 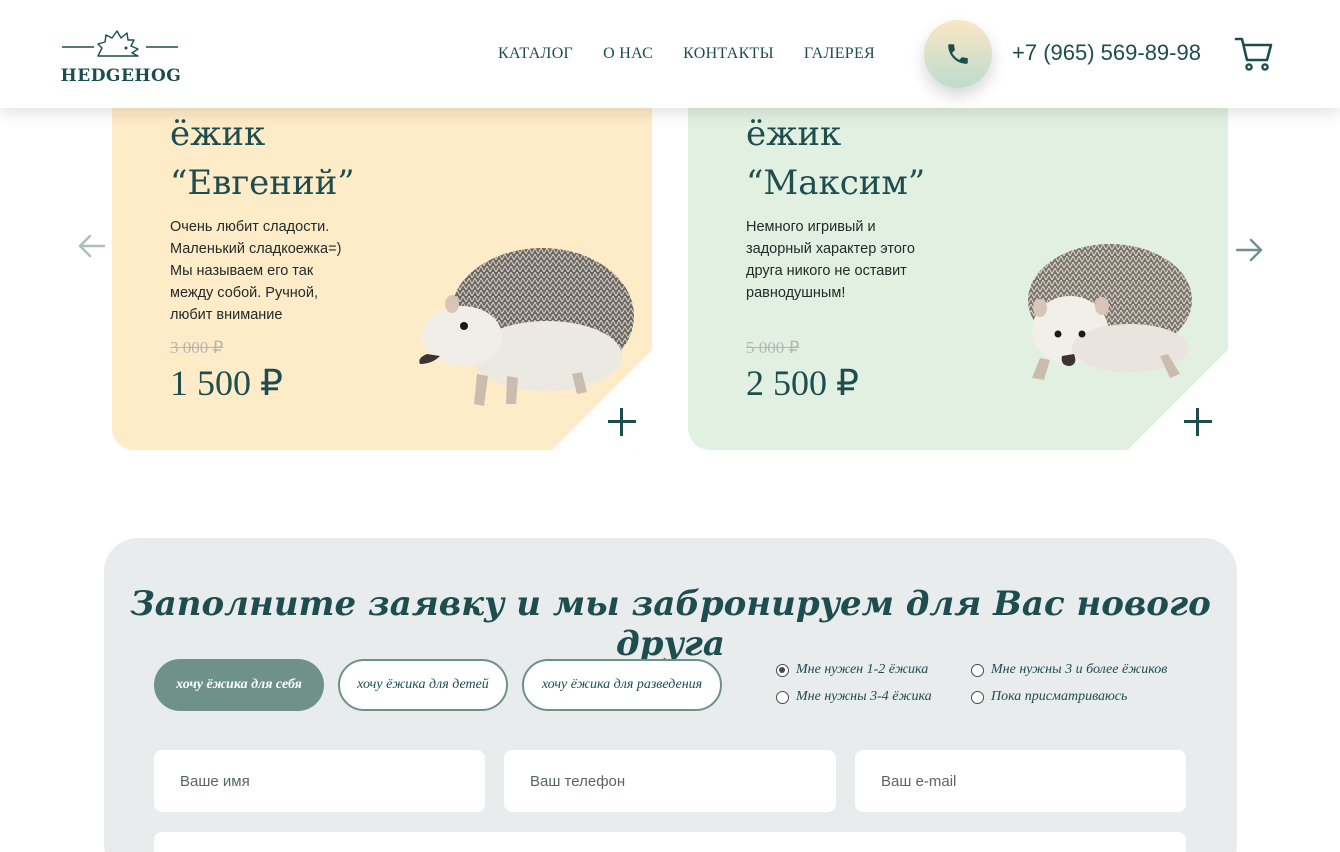 I want to click on radio-button-checked, so click(x=782, y=670).